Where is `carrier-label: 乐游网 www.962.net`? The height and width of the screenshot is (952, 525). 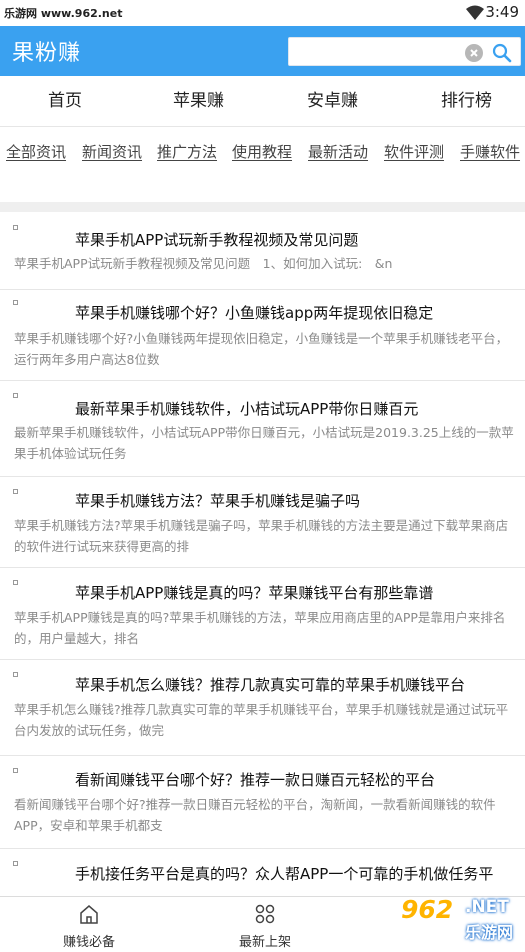
carrier-label: 乐游网 www.962.net is located at coordinates (63, 13).